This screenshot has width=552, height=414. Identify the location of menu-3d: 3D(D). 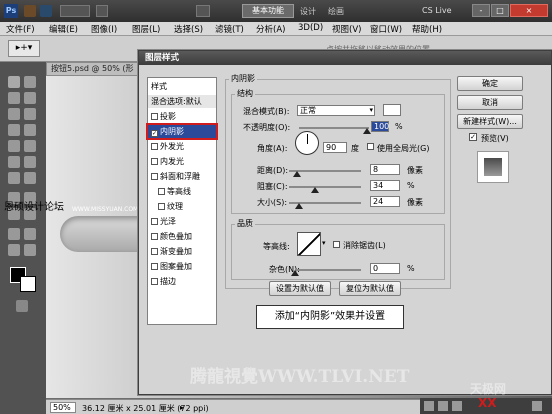
(310, 28).